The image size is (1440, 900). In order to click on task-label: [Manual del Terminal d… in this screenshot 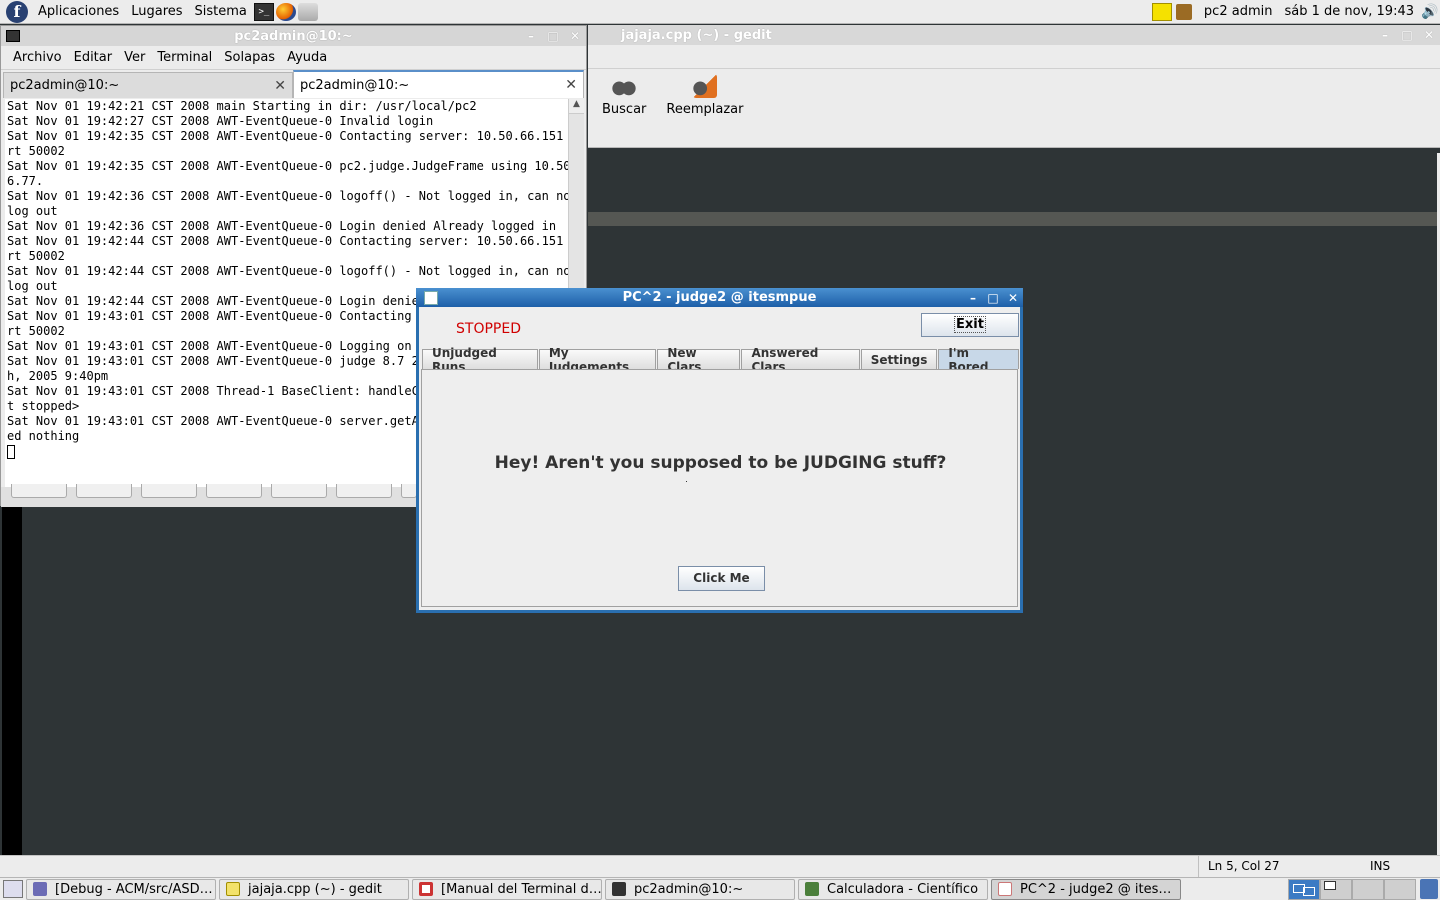, I will do `click(521, 889)`.